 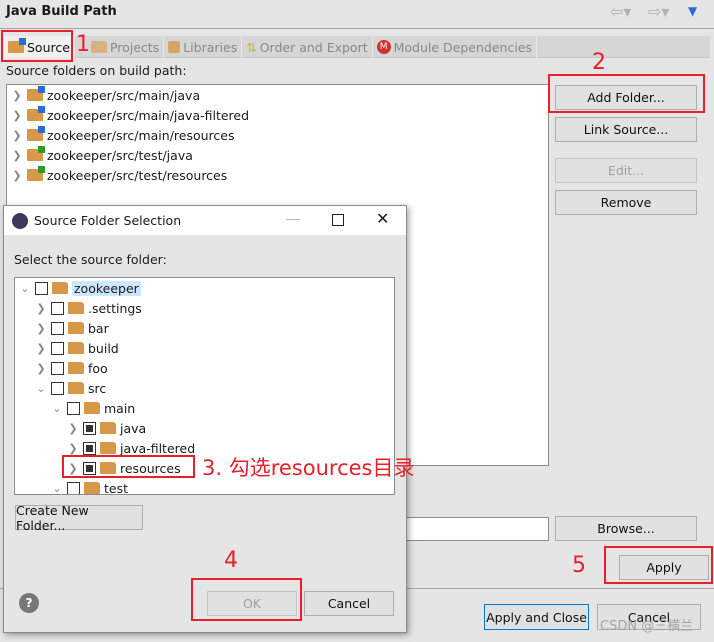 What do you see at coordinates (97, 388) in the screenshot?
I see `tree-item-label: src` at bounding box center [97, 388].